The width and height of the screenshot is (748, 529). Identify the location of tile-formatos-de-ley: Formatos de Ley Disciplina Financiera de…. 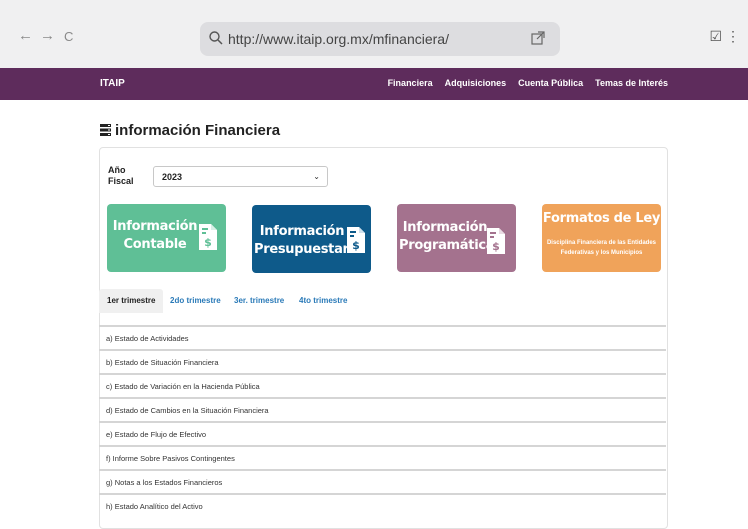
(601, 238).